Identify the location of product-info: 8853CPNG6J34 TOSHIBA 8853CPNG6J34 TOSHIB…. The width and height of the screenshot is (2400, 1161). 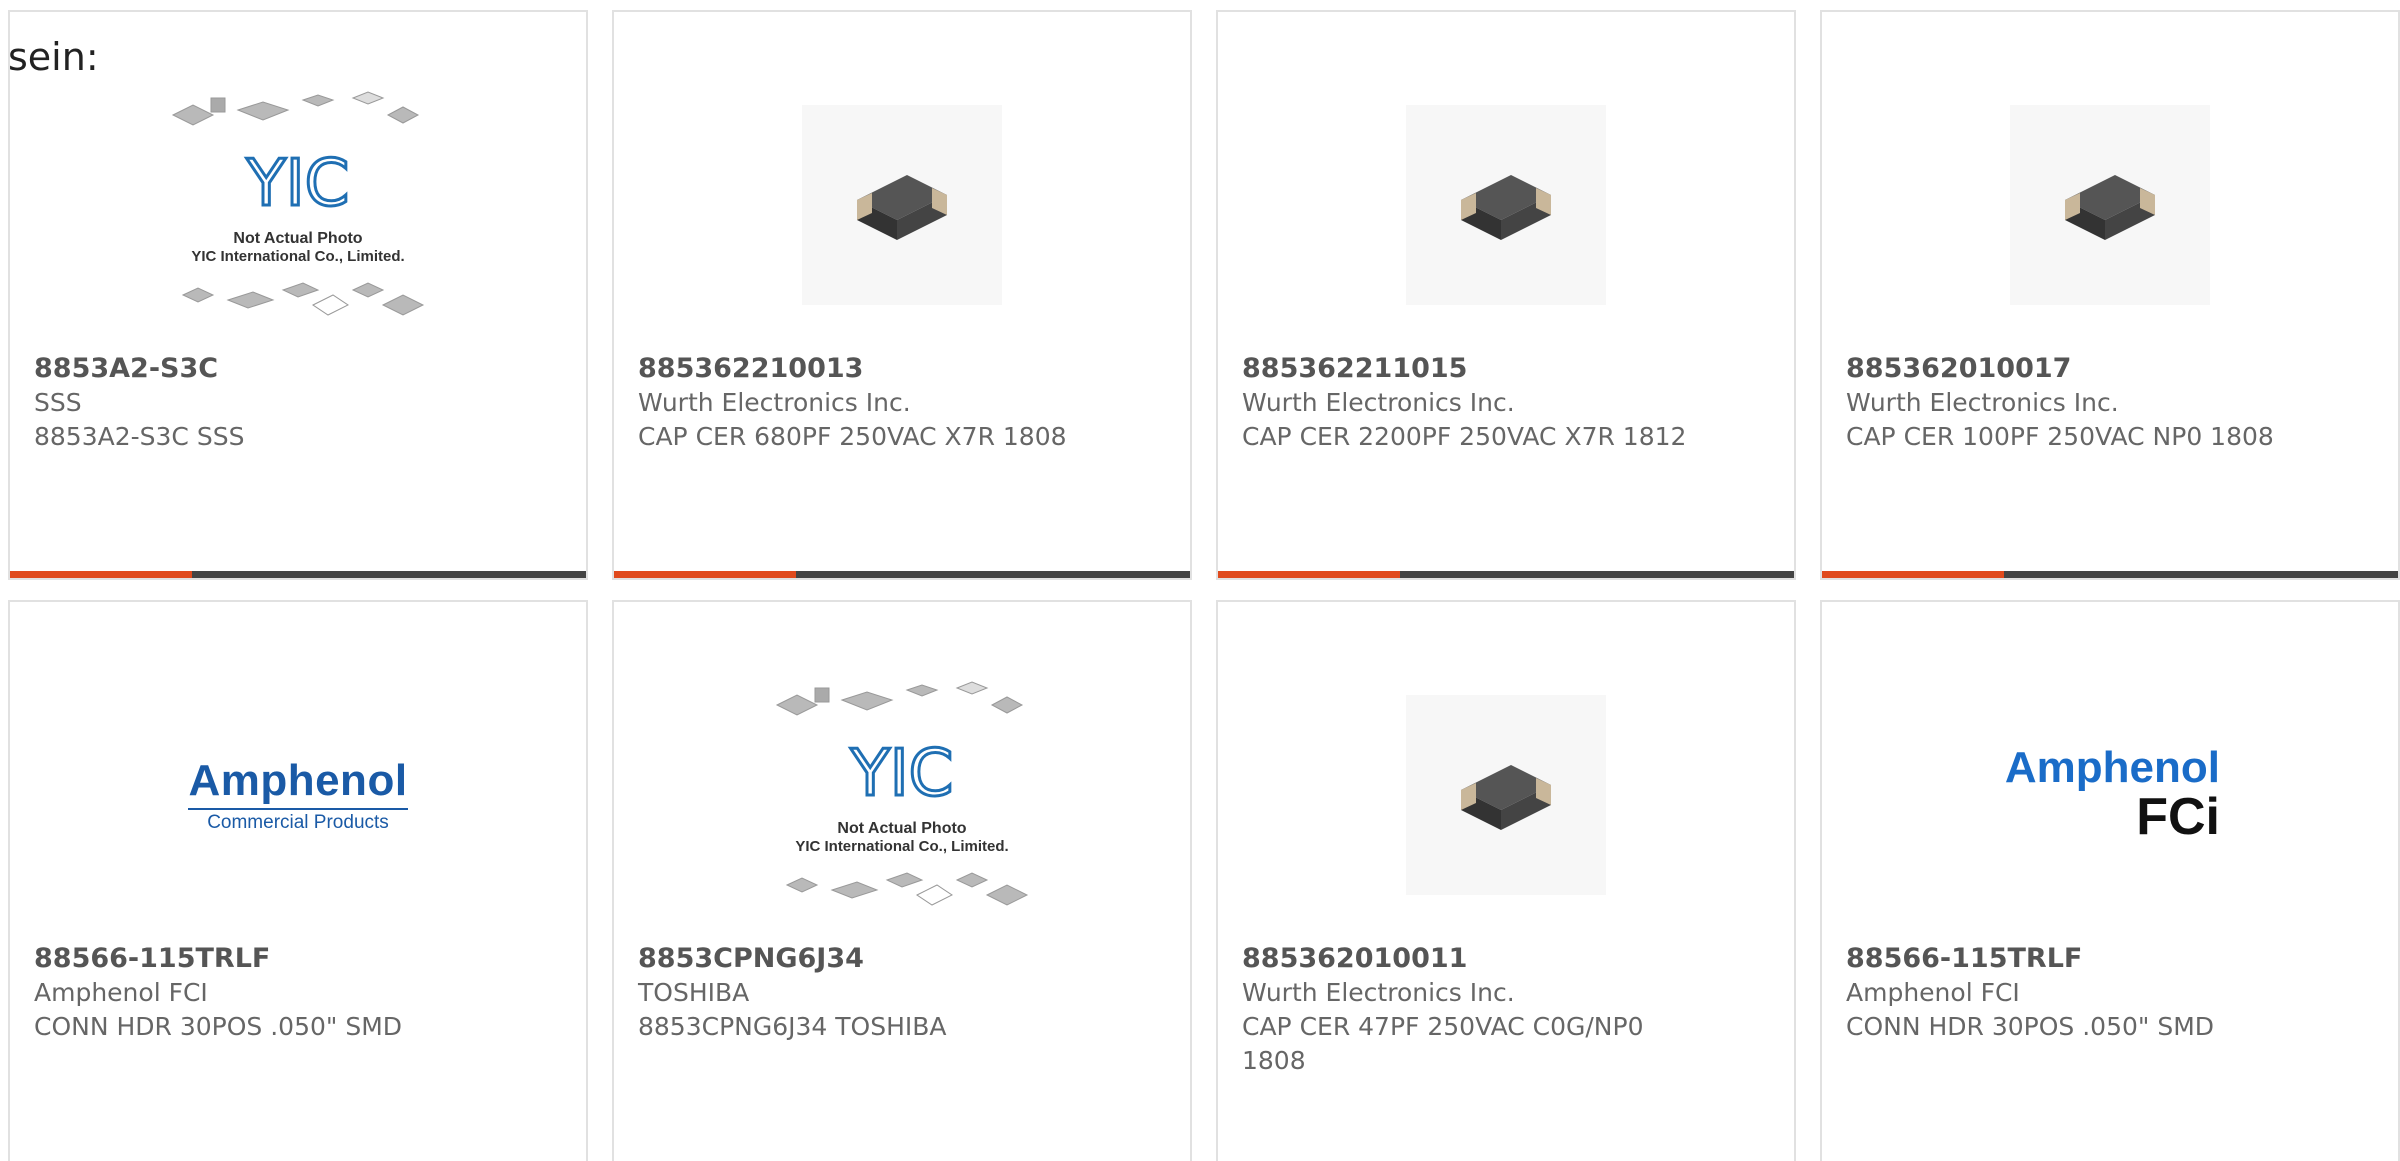
(902, 993).